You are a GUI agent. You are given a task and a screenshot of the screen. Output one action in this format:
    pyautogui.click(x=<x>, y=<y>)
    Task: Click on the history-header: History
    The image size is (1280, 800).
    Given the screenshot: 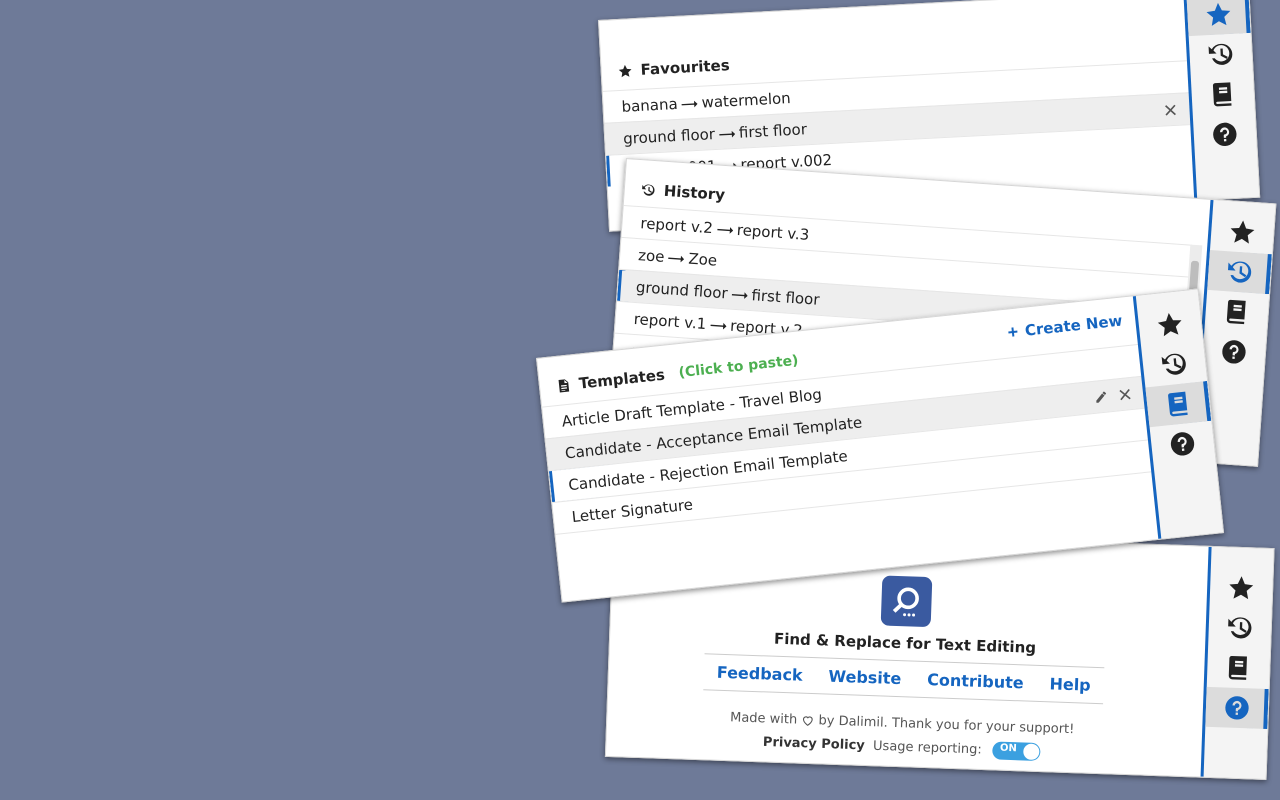 What is the action you would take?
    pyautogui.click(x=683, y=192)
    